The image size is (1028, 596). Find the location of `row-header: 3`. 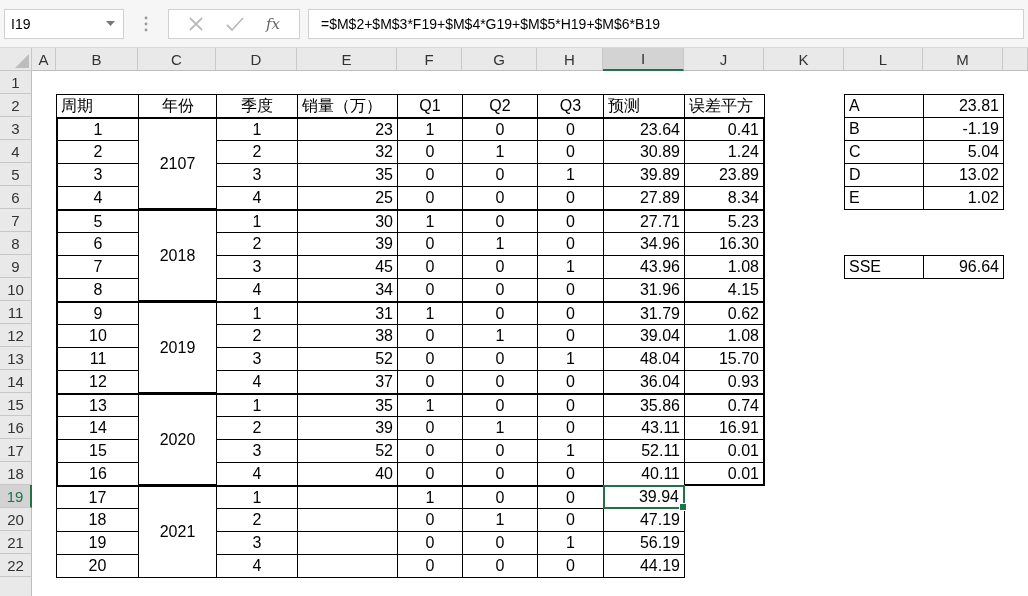

row-header: 3 is located at coordinates (16, 128).